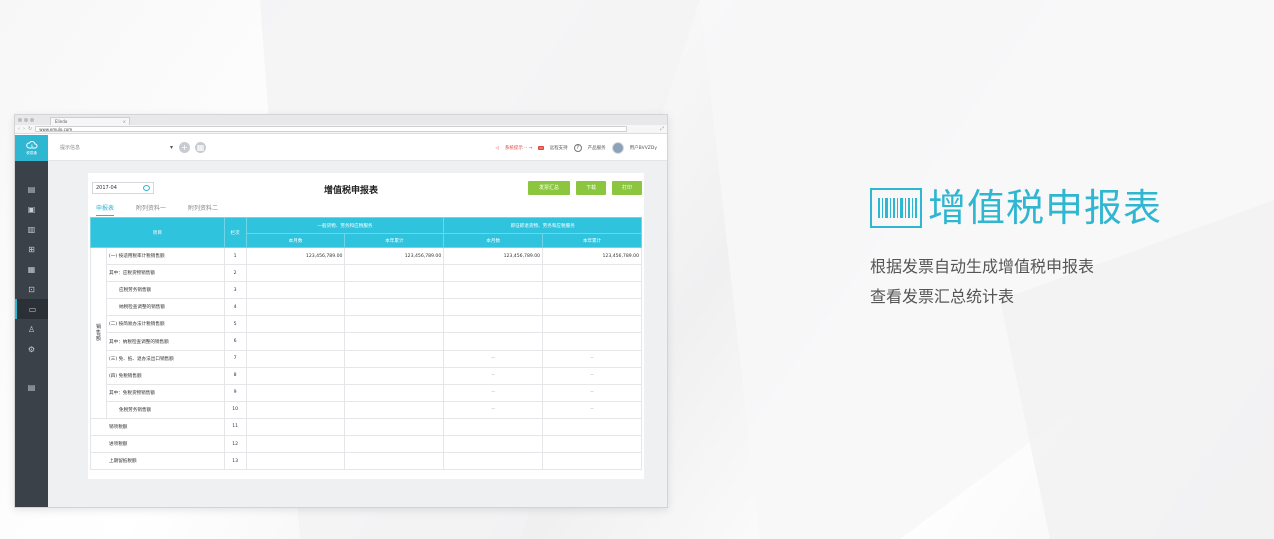  Describe the element at coordinates (151, 209) in the screenshot. I see `tab-attachment-1: 附列资料一` at that location.